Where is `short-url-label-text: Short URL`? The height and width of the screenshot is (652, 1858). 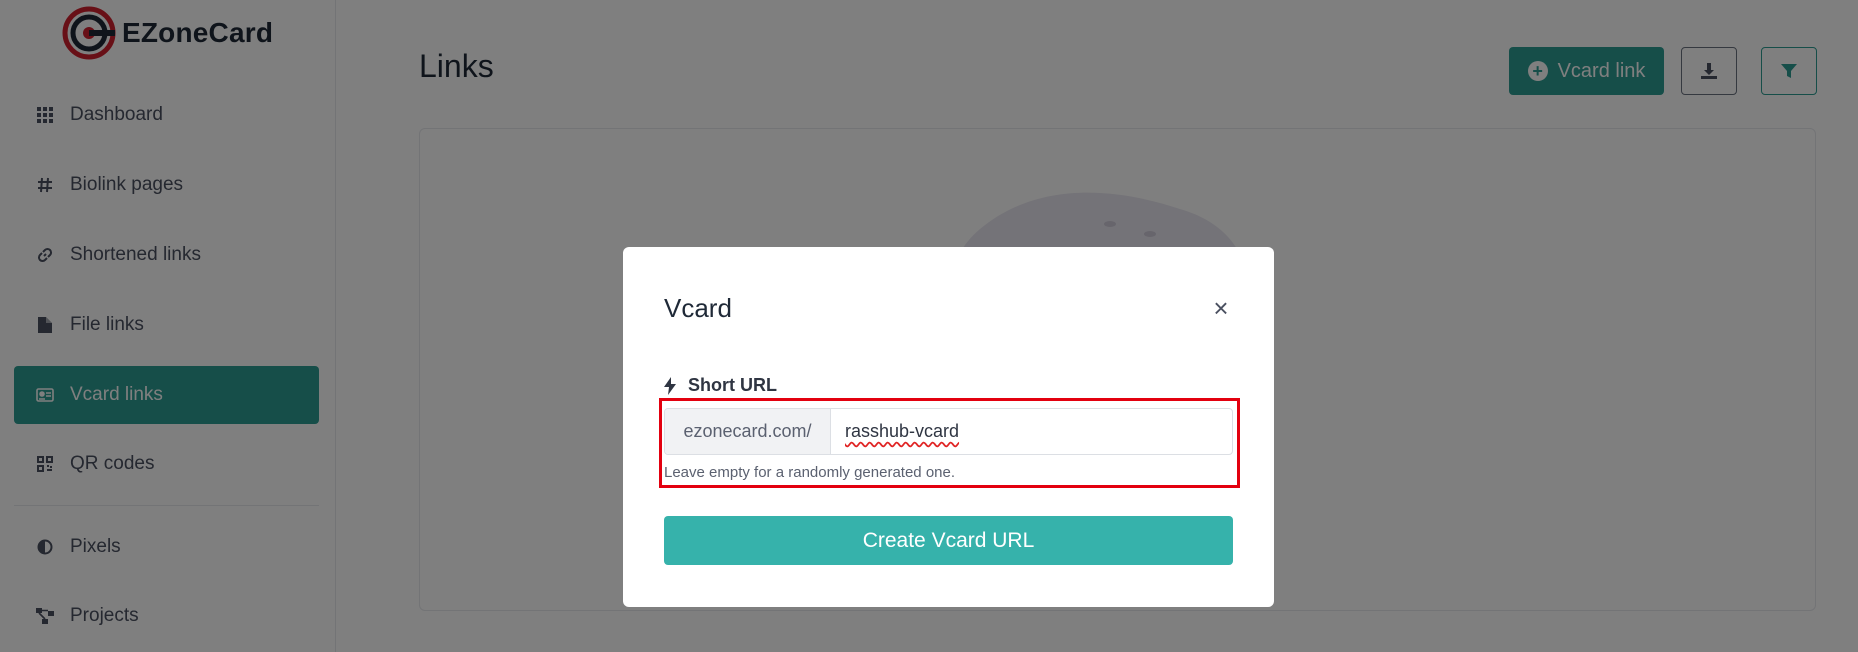 short-url-label-text: Short URL is located at coordinates (732, 385).